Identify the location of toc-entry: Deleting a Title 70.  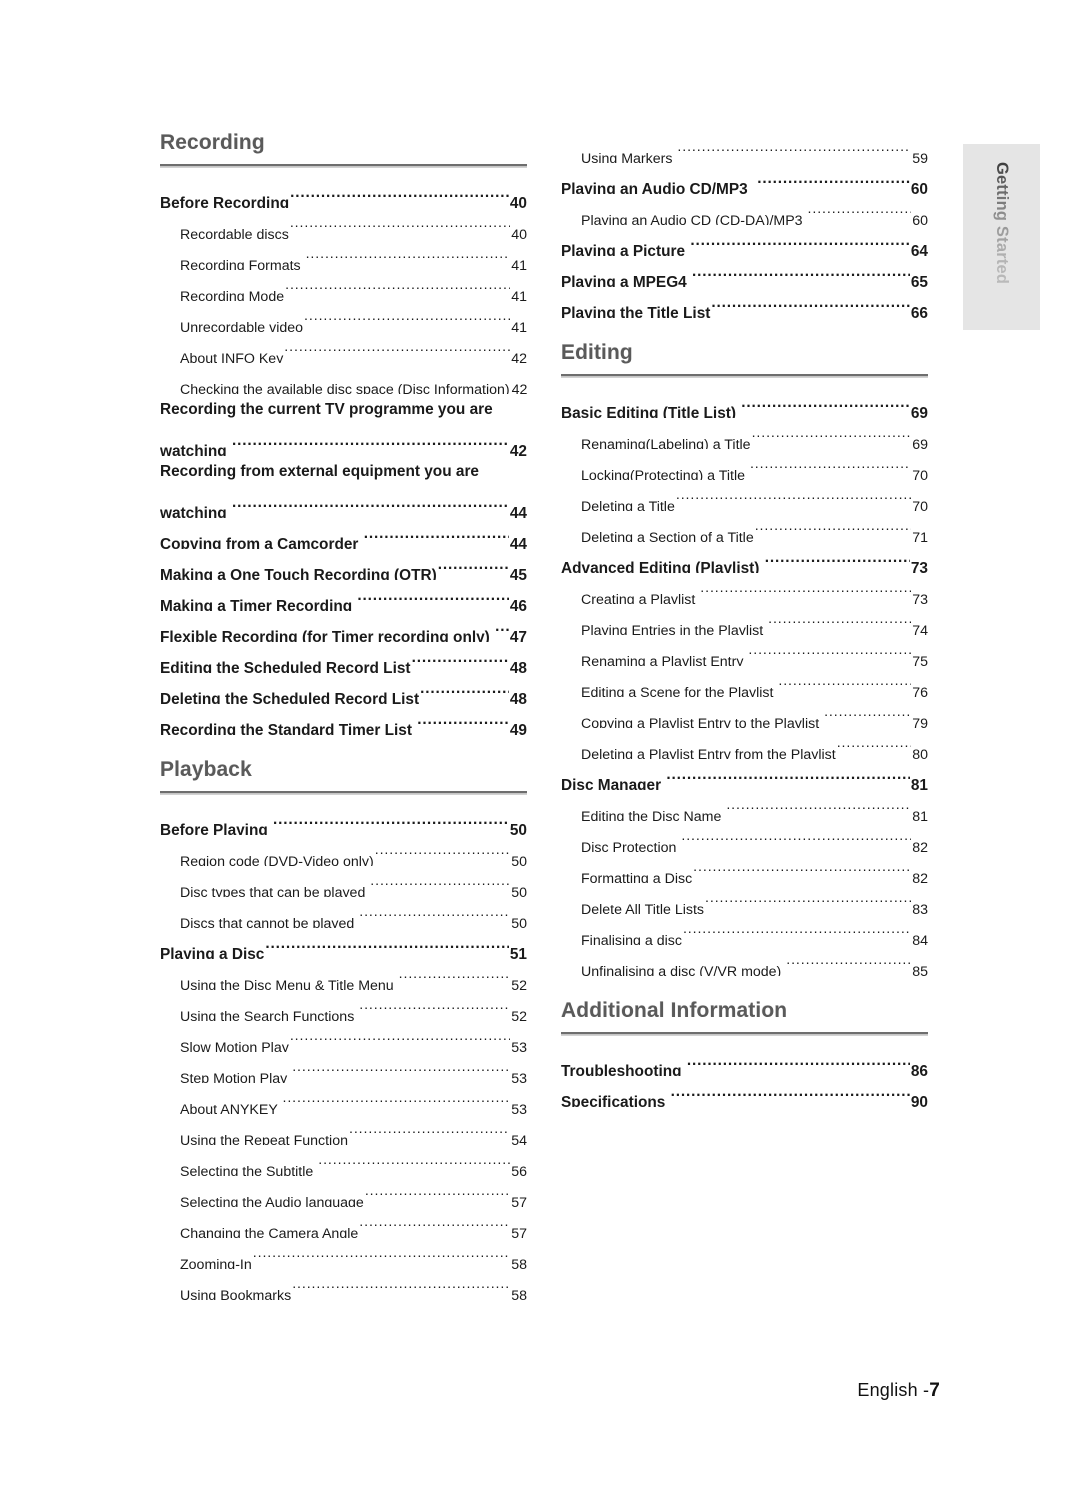
(744, 495).